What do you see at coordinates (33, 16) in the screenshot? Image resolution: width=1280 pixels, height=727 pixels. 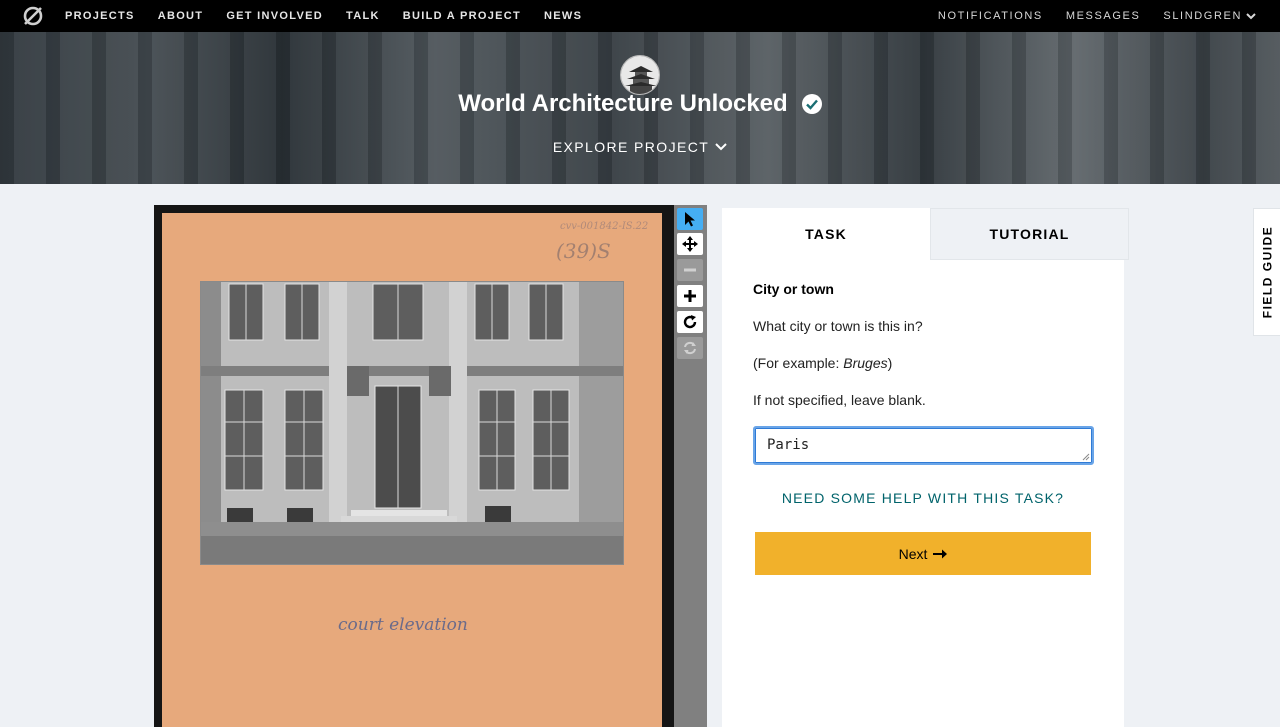 I see `zooniverse-logo-icon` at bounding box center [33, 16].